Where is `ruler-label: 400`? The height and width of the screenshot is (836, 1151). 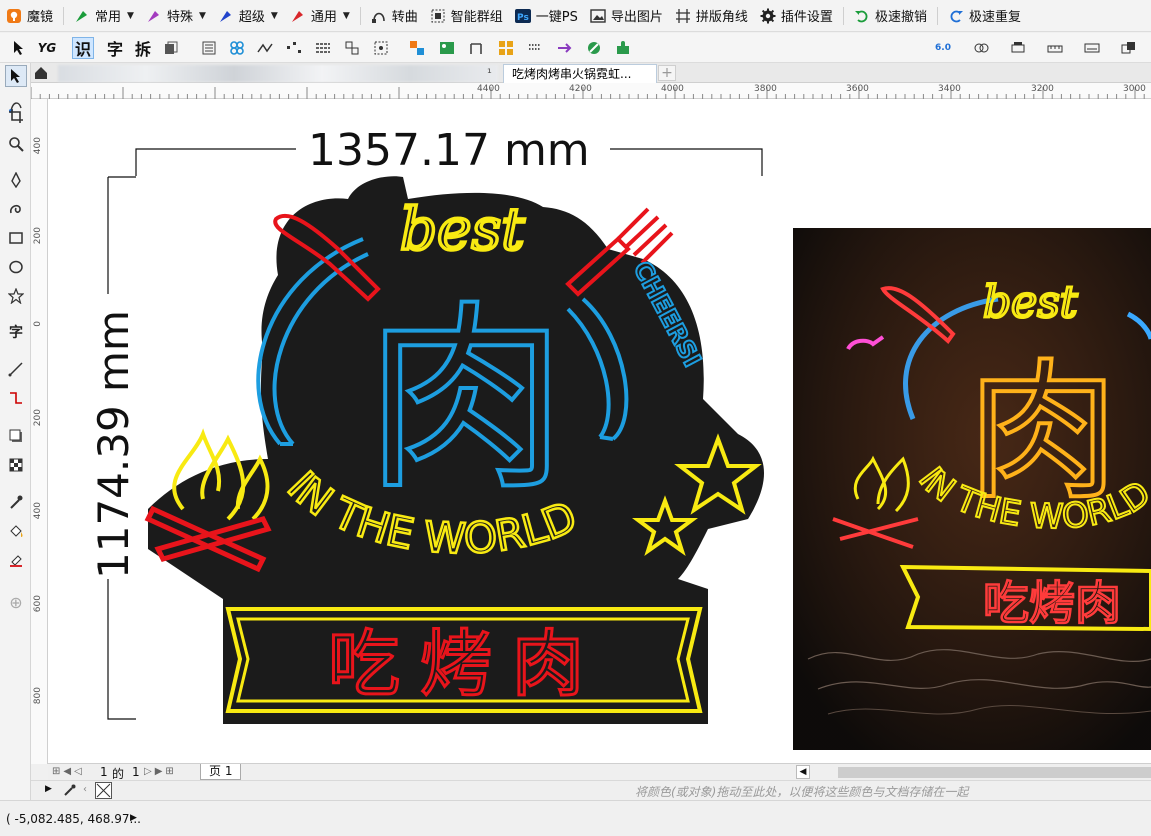 ruler-label: 400 is located at coordinates (38, 146).